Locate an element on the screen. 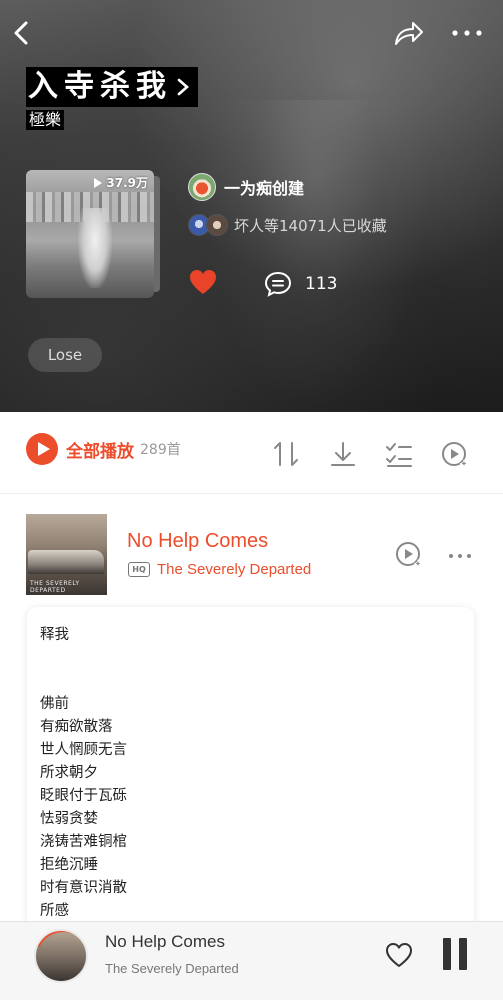  creator-info: 一为痴创建 is located at coordinates (246, 187).